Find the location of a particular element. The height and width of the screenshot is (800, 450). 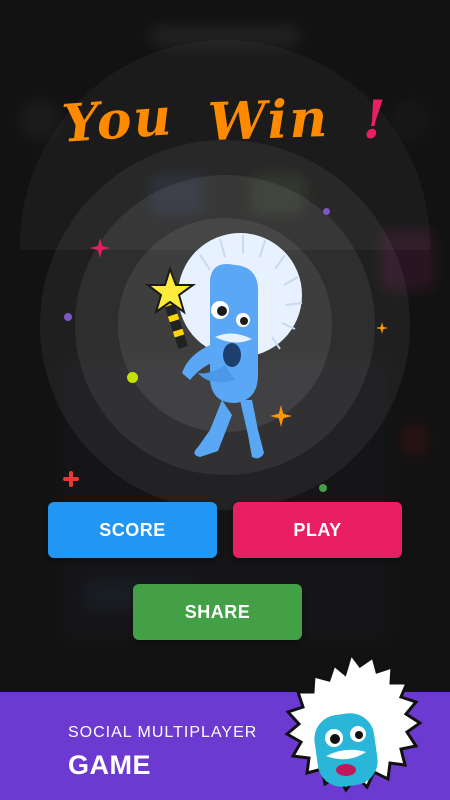

plus-icon is located at coordinates (71, 479).